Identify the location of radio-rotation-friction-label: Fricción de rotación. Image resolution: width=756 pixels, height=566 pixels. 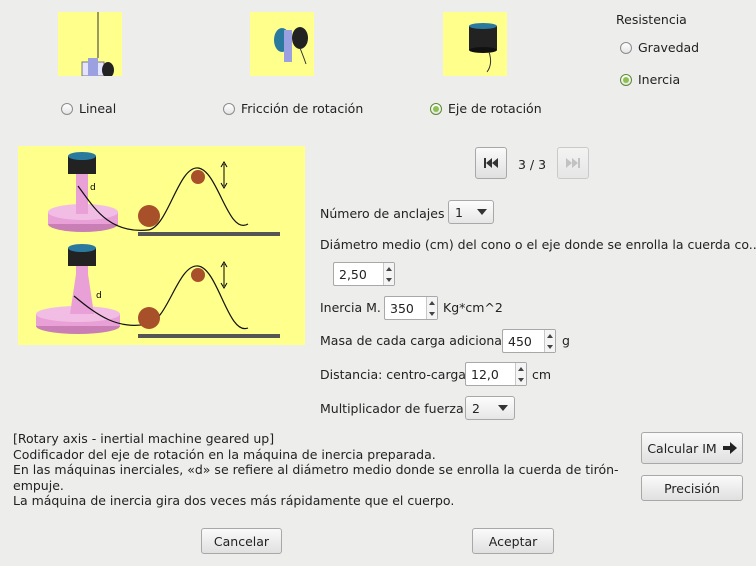
(302, 108).